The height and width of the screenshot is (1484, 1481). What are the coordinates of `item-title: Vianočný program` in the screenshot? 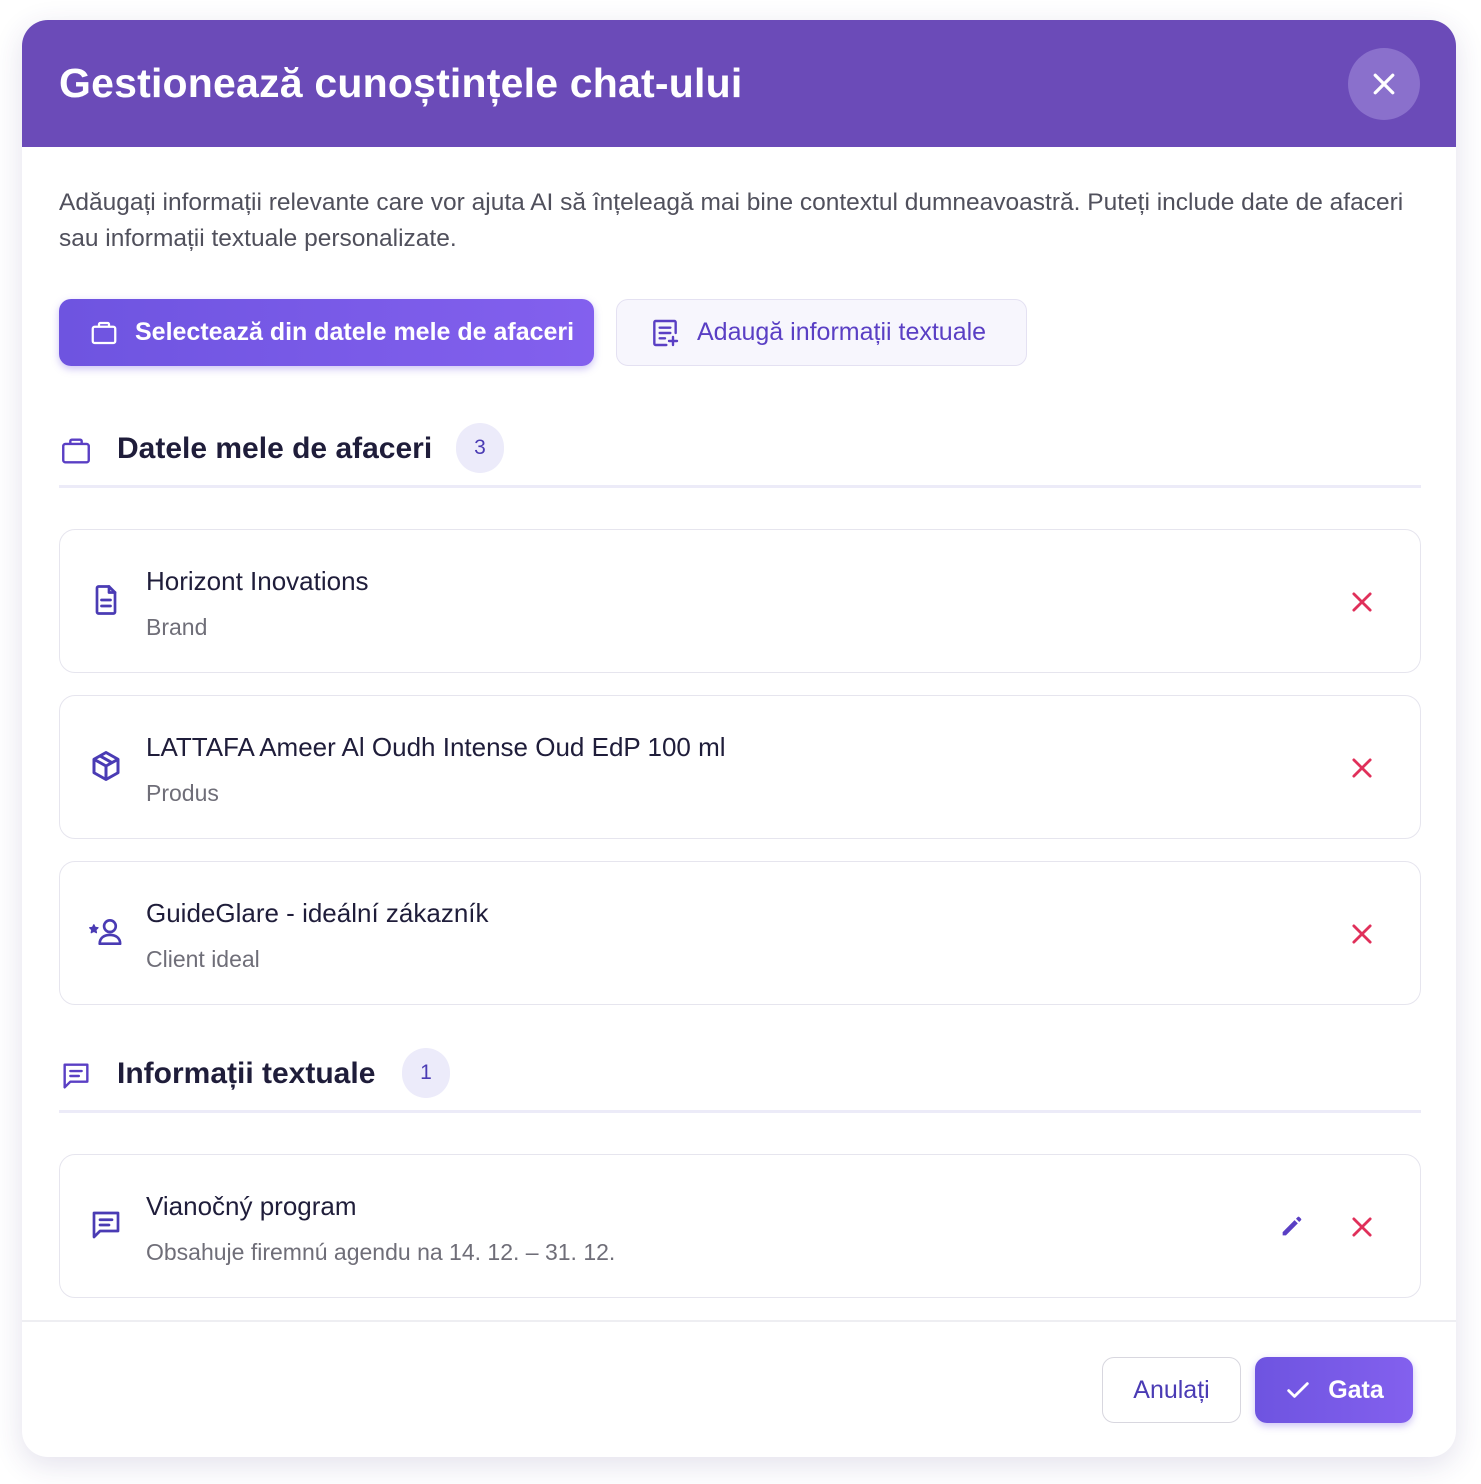 It's located at (251, 1206).